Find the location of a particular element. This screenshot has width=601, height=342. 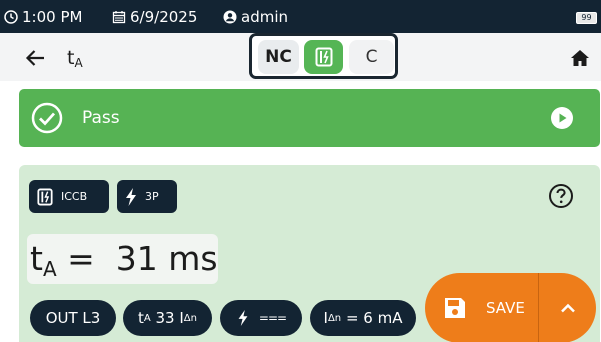

pass-label: Pass is located at coordinates (101, 118).